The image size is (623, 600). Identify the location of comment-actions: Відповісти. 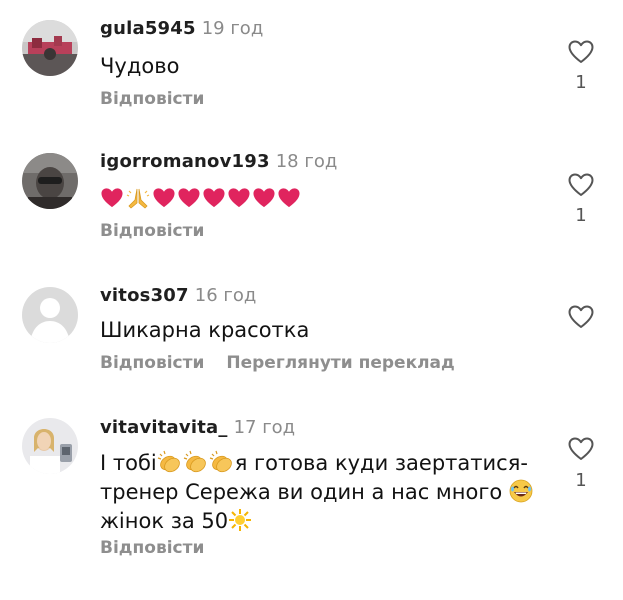
(152, 548).